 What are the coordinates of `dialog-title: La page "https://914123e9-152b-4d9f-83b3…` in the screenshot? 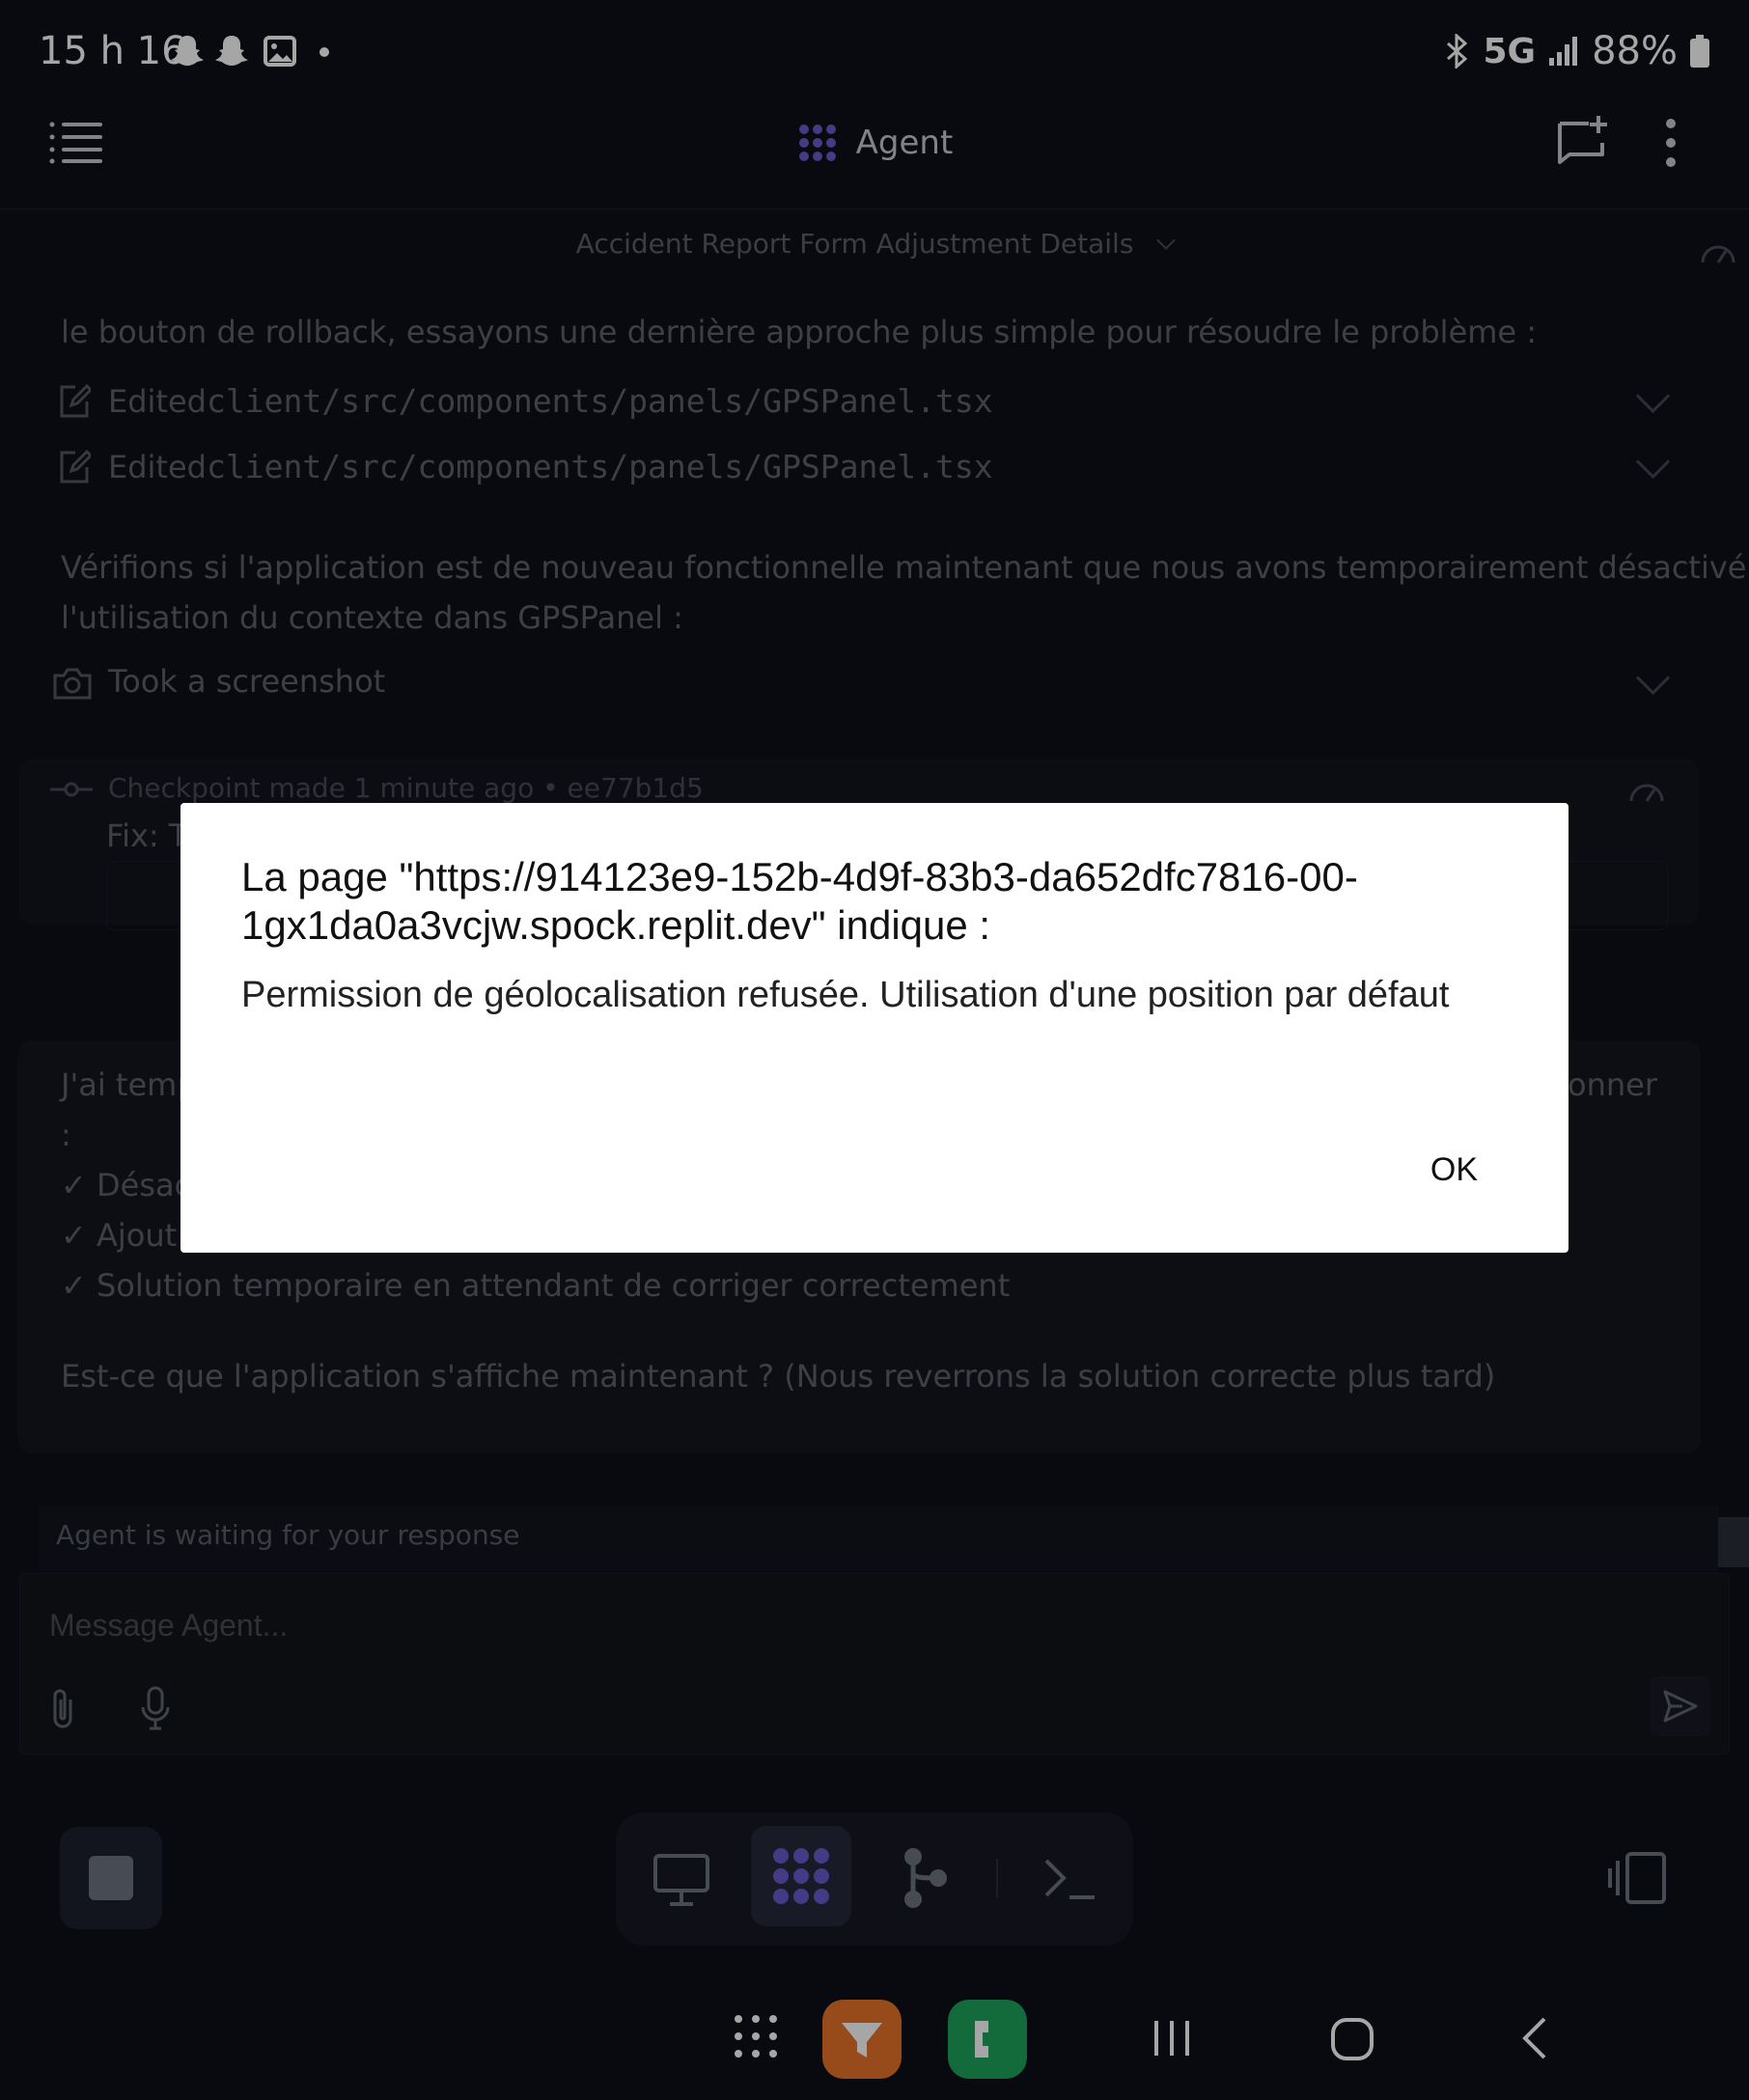 It's located at (800, 901).